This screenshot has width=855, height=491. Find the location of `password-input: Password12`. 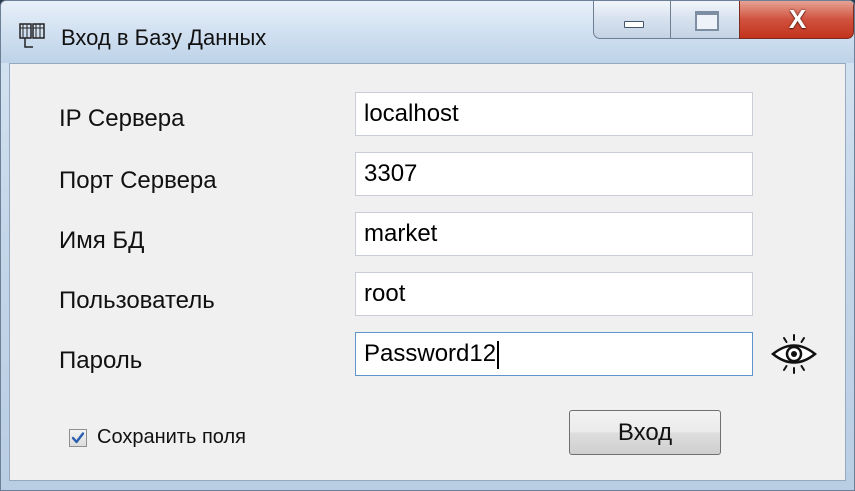

password-input: Password12 is located at coordinates (554, 354).